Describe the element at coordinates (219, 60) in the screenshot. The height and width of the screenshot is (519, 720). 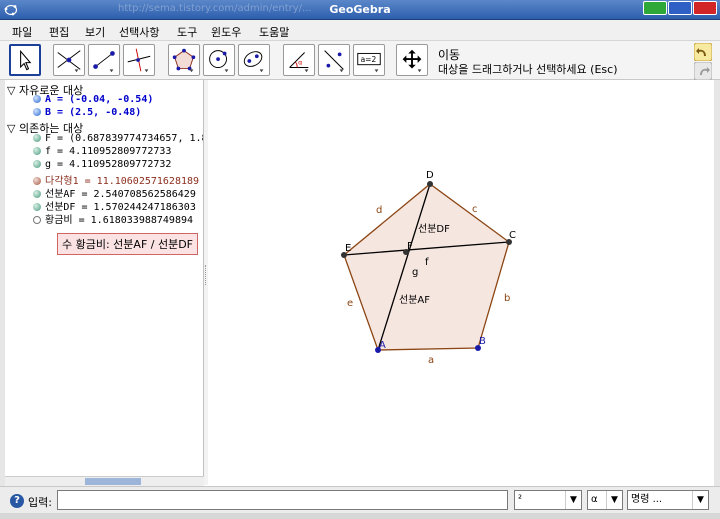
I see `circle-tool-button` at that location.